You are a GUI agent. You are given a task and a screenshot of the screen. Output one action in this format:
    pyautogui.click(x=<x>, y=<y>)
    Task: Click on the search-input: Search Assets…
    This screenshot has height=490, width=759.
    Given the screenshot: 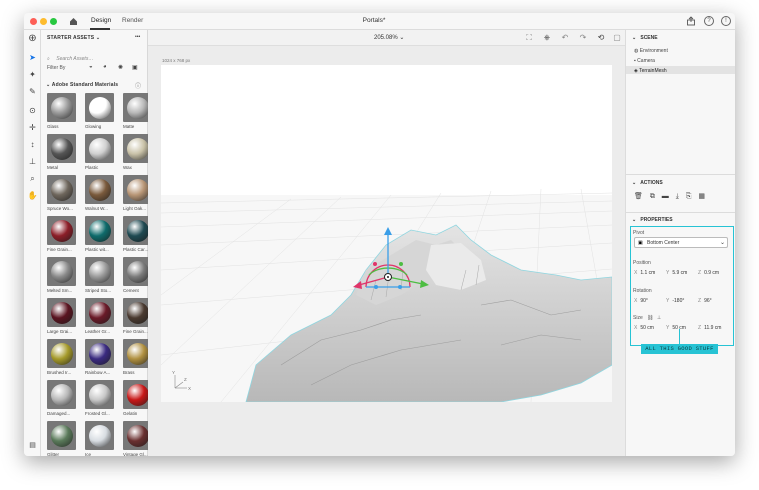 What is the action you would take?
    pyautogui.click(x=74, y=59)
    